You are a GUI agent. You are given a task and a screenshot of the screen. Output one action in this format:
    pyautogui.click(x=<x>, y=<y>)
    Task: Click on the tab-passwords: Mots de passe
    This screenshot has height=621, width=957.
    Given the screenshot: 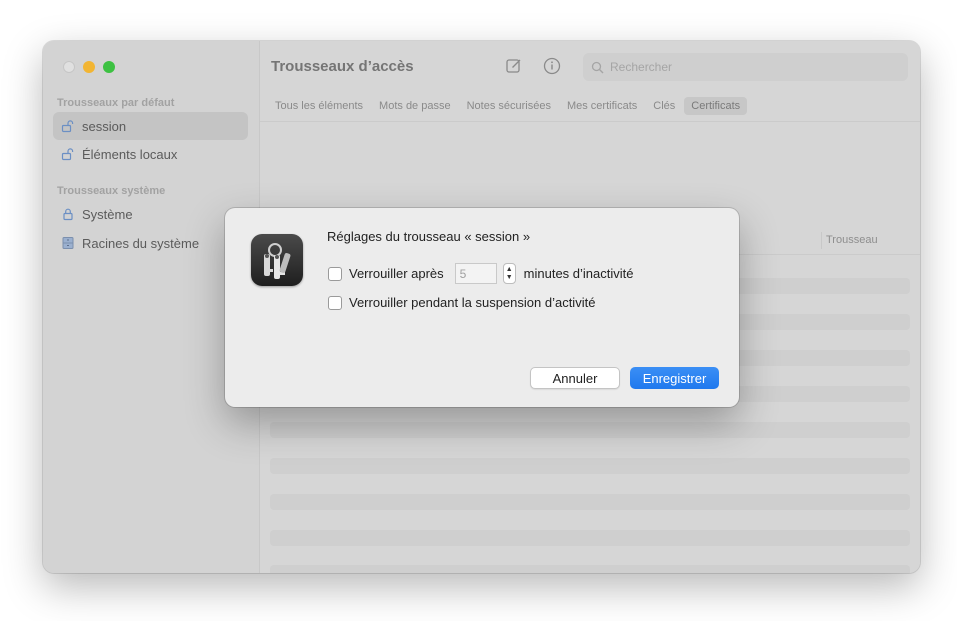 What is the action you would take?
    pyautogui.click(x=415, y=106)
    